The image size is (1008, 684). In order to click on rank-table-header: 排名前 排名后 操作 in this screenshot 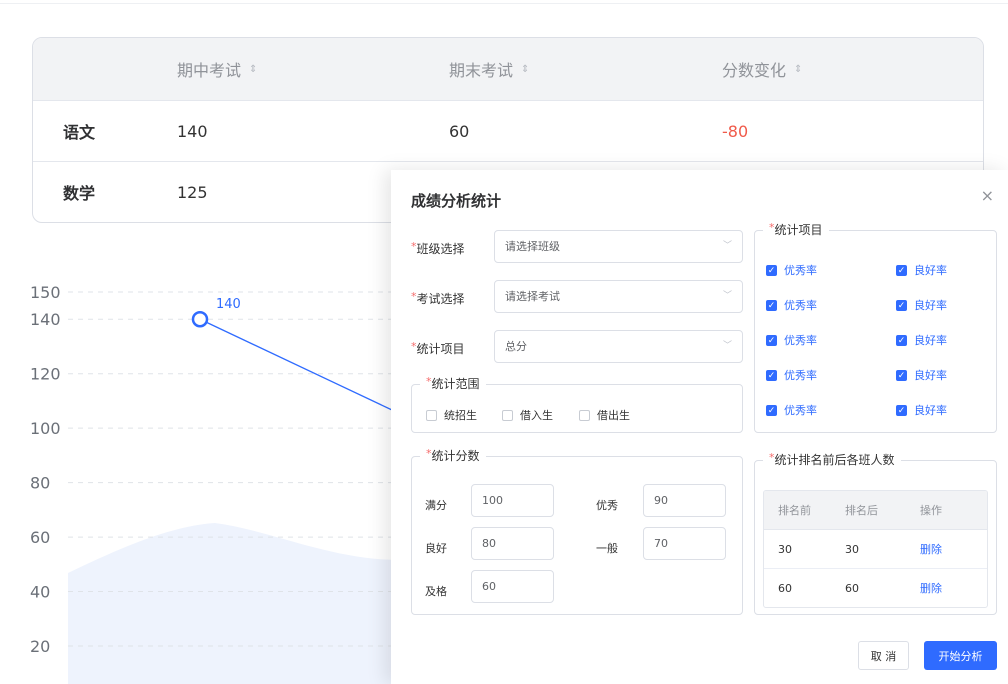, I will do `click(875, 510)`.